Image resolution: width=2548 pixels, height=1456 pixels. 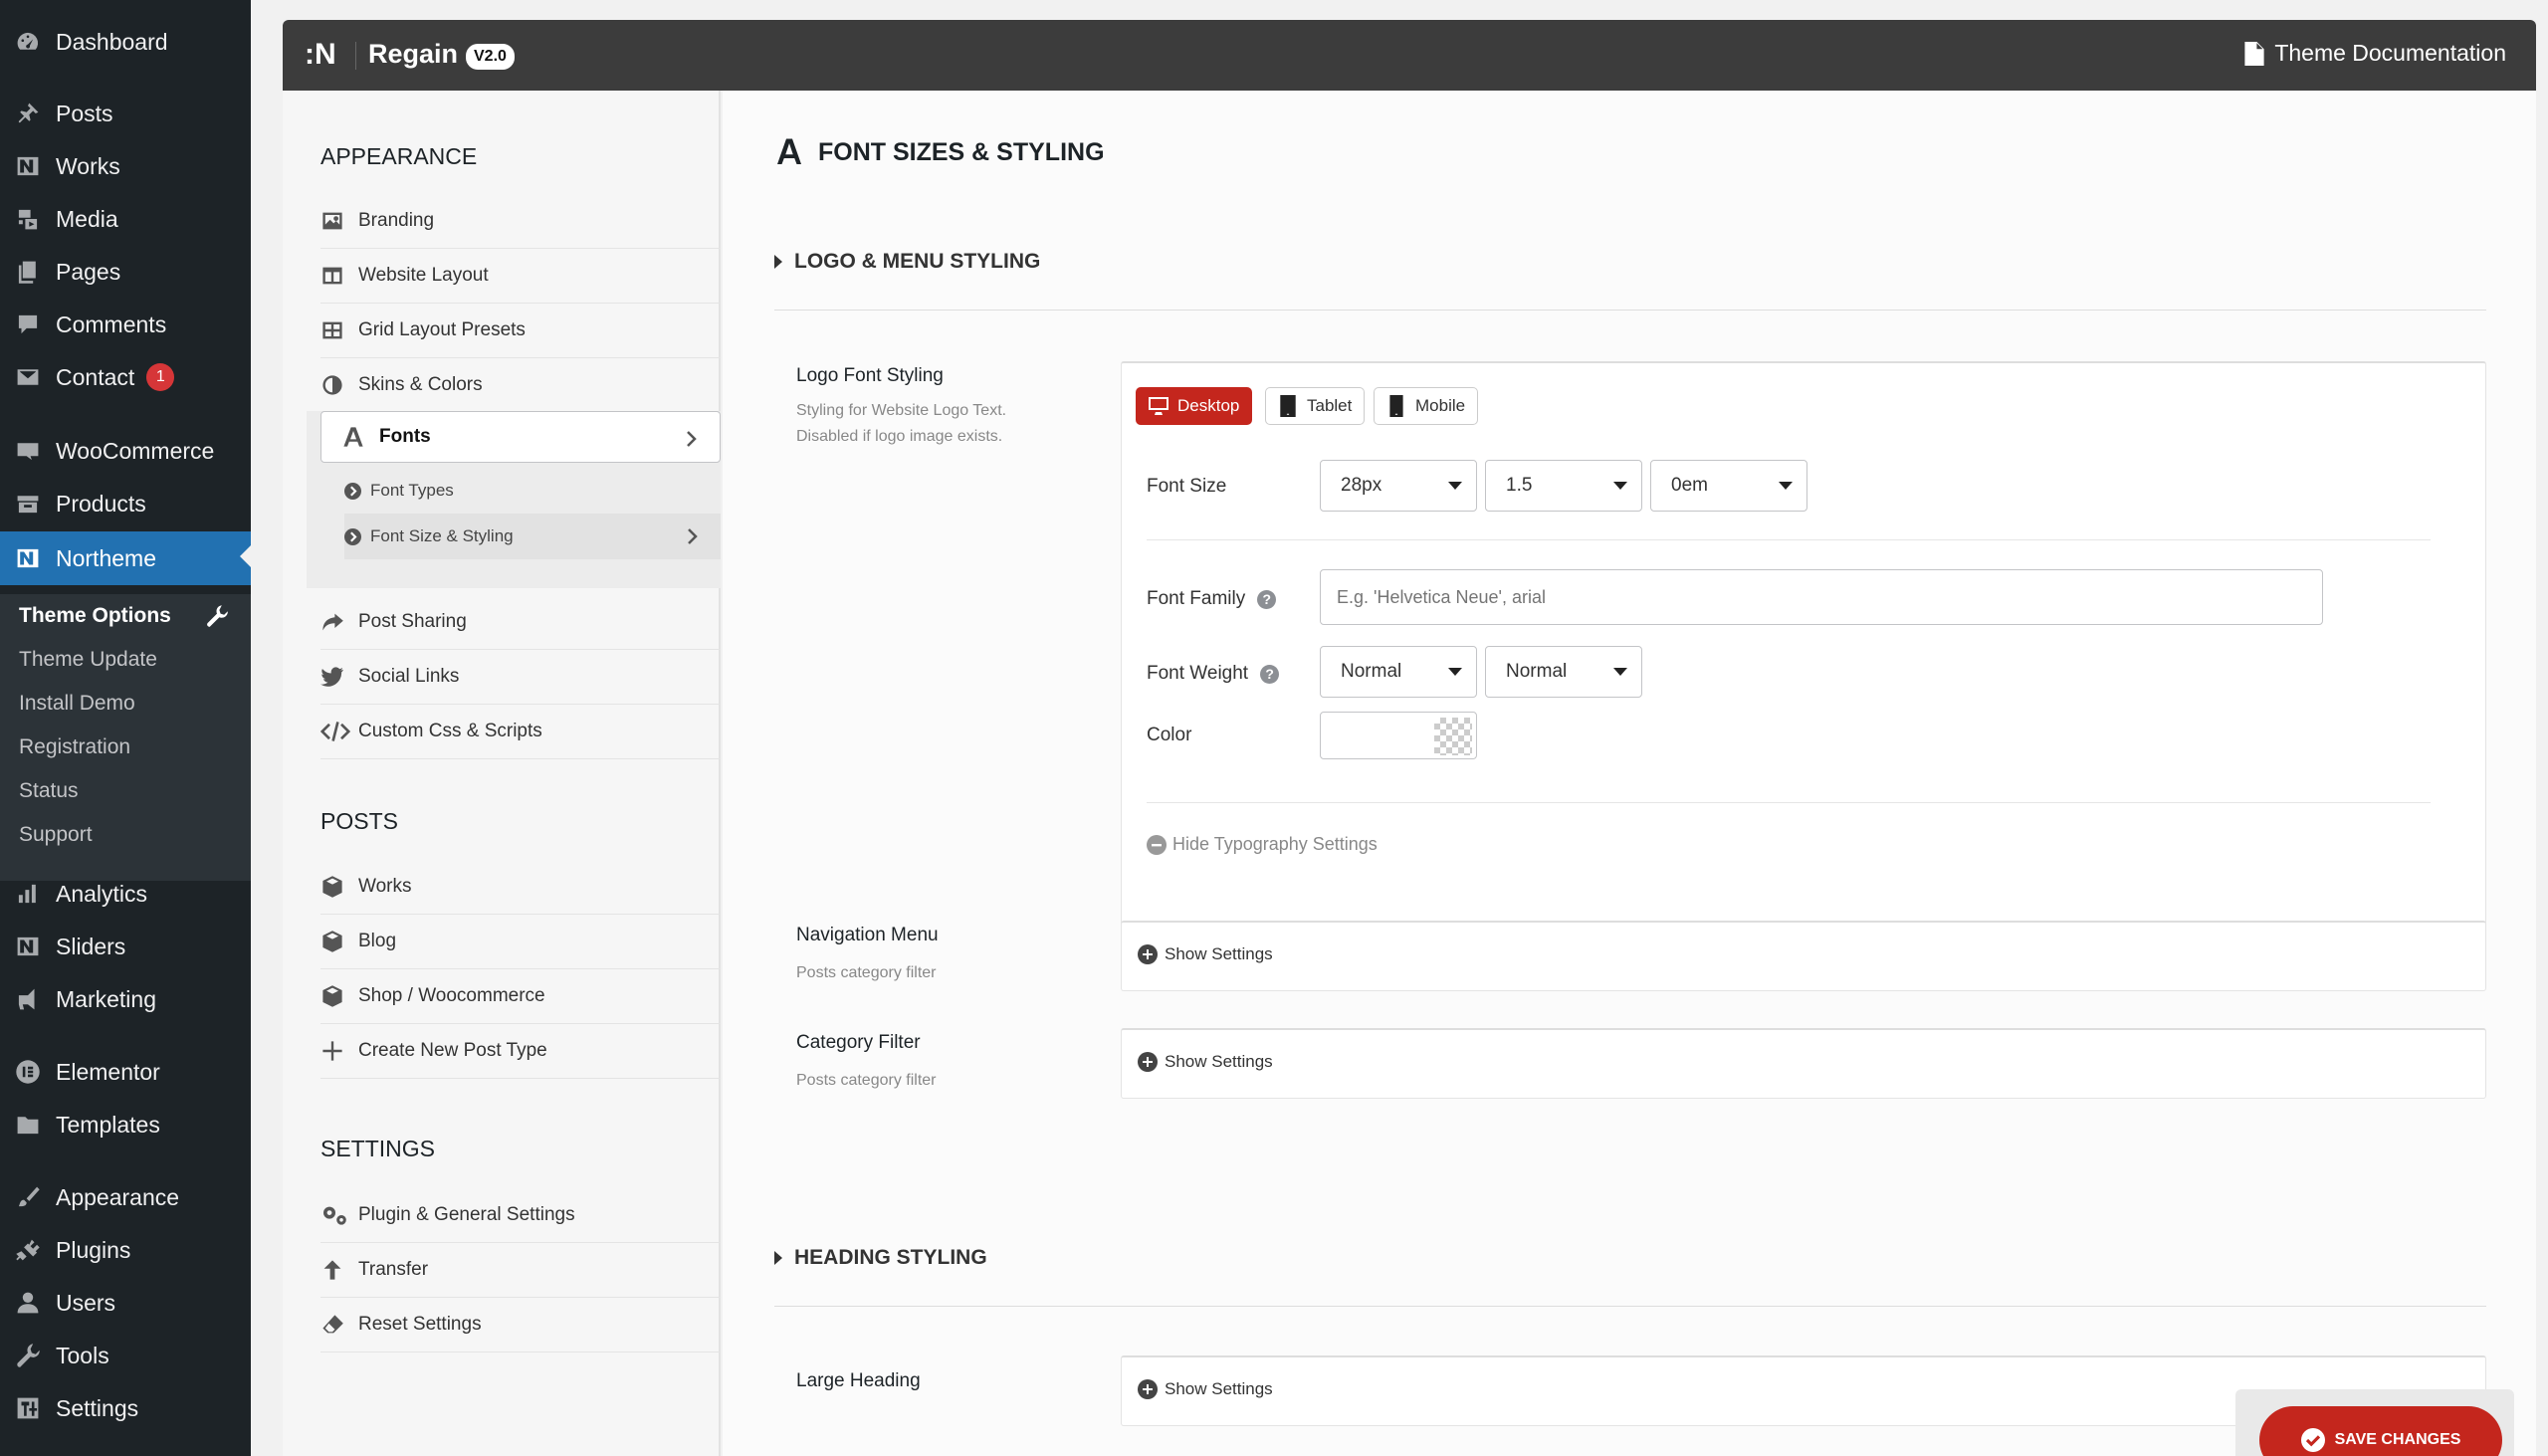 I want to click on font-weight-select: Normal, so click(x=1398, y=672).